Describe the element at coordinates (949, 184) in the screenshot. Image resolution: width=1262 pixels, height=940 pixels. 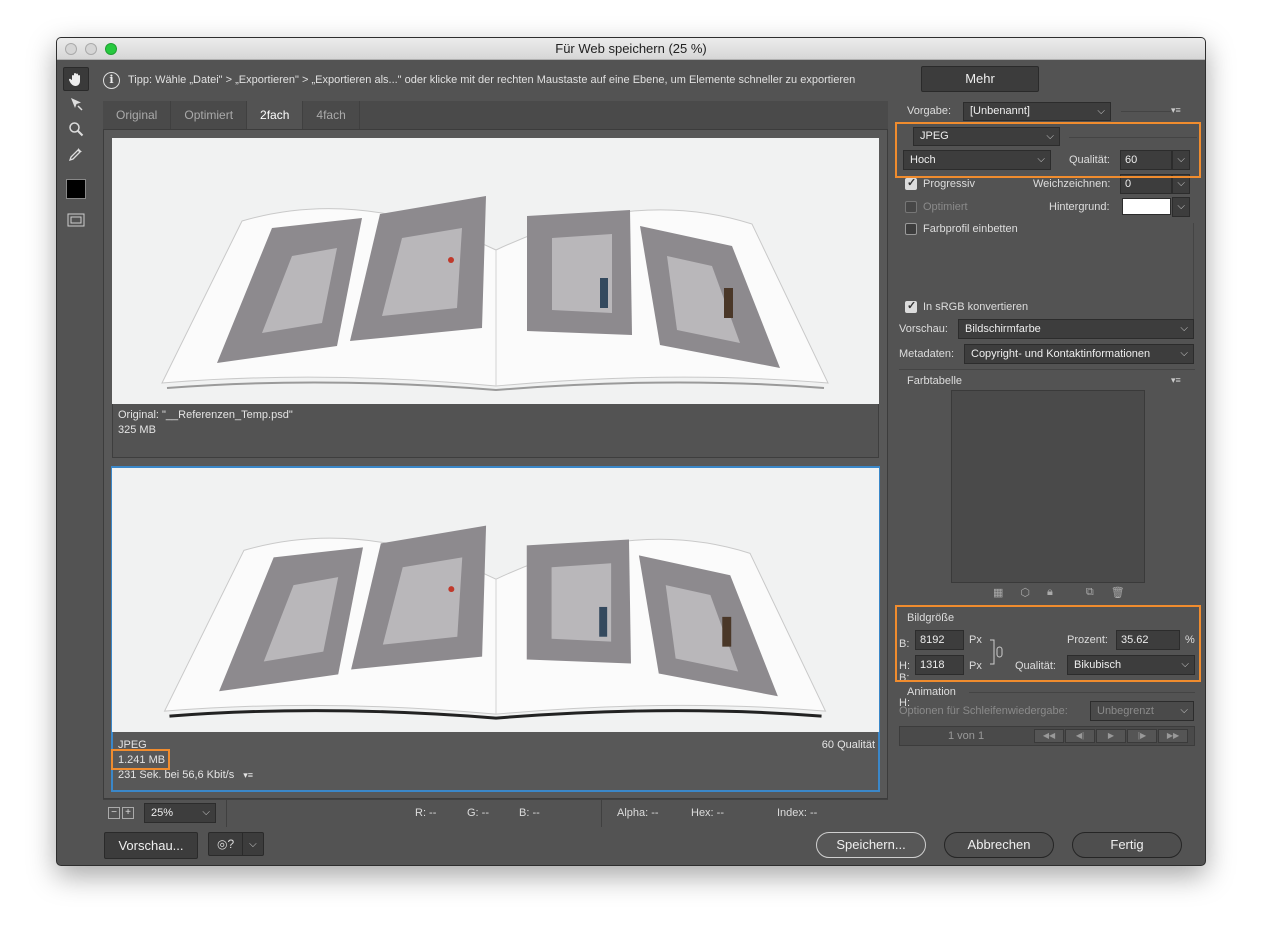
I see `progressive-label: Progressiv` at that location.